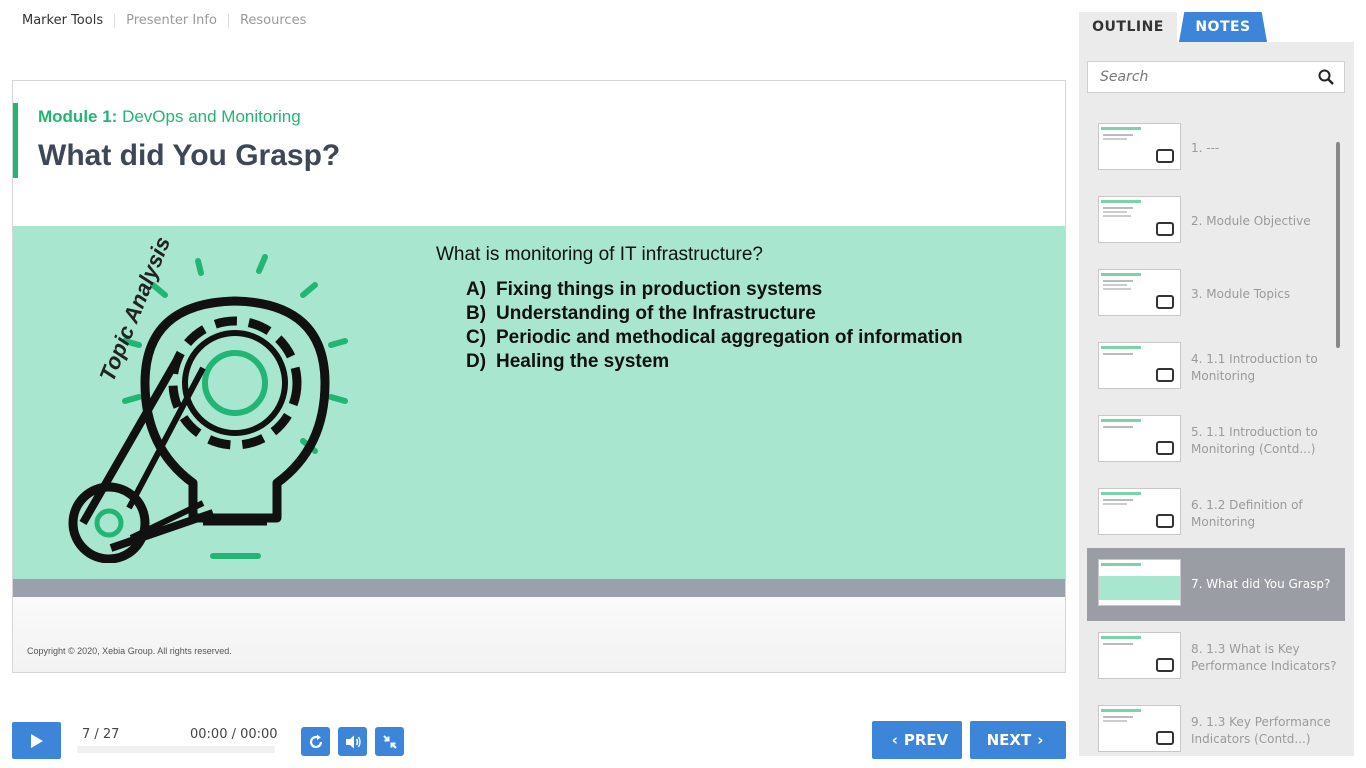 The image size is (1366, 768). Describe the element at coordinates (189, 155) in the screenshot. I see `slide-title: What did You Grasp?` at that location.